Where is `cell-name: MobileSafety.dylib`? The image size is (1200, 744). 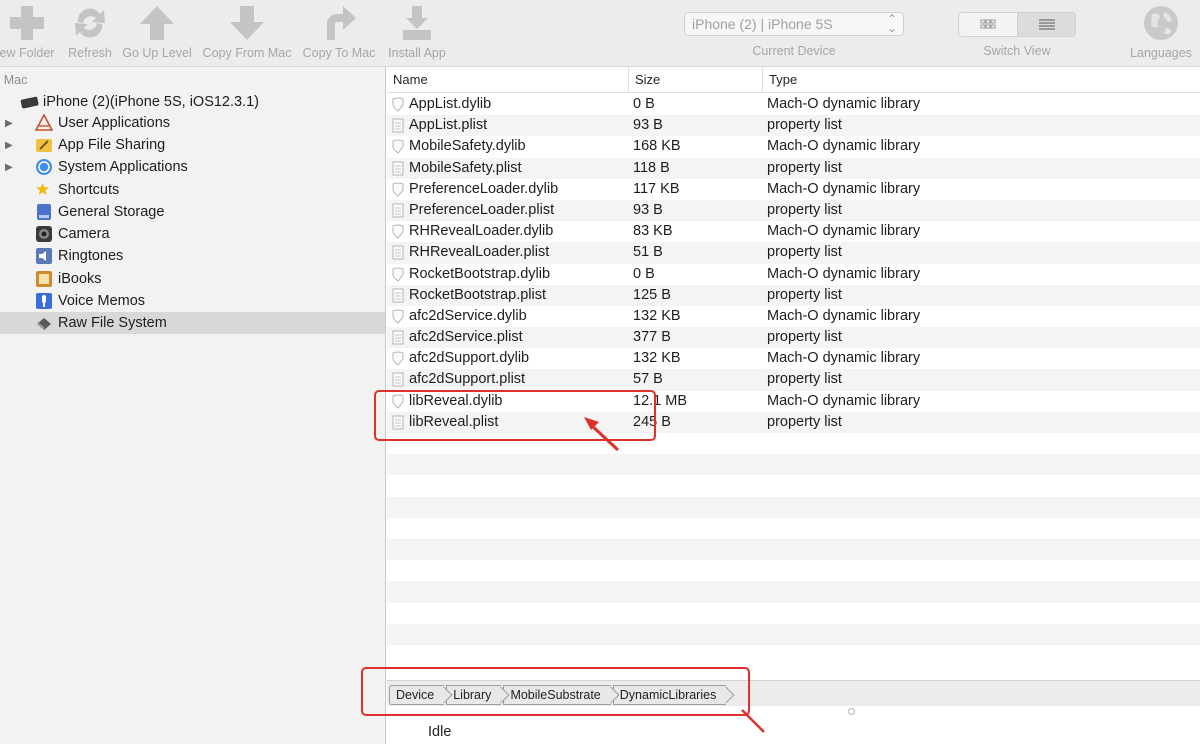
cell-name: MobileSafety.dylib is located at coordinates (467, 146).